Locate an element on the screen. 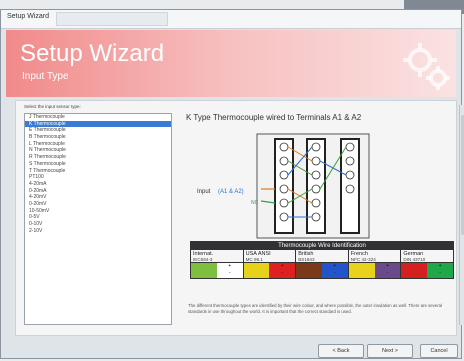 The image size is (464, 361). wire-standard-column: Internat. IEC584-3 + - is located at coordinates (217, 264).